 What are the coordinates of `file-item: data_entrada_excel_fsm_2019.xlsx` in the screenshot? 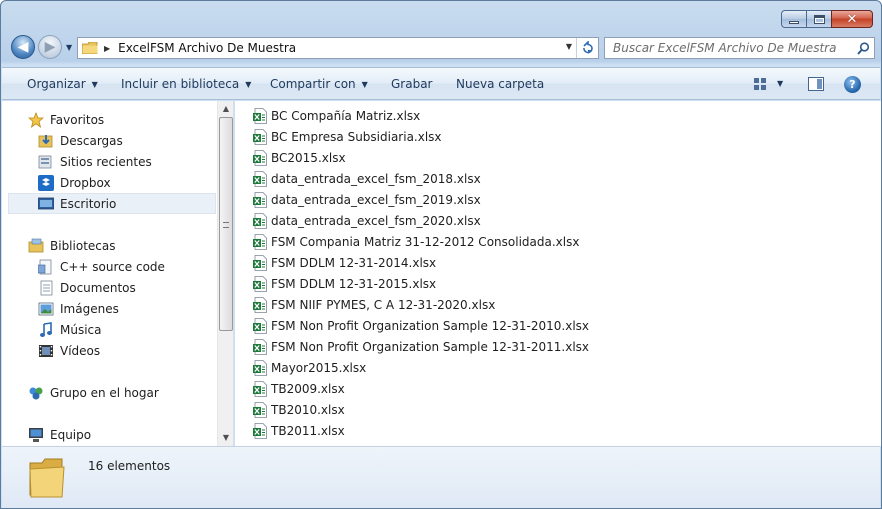 It's located at (367, 200).